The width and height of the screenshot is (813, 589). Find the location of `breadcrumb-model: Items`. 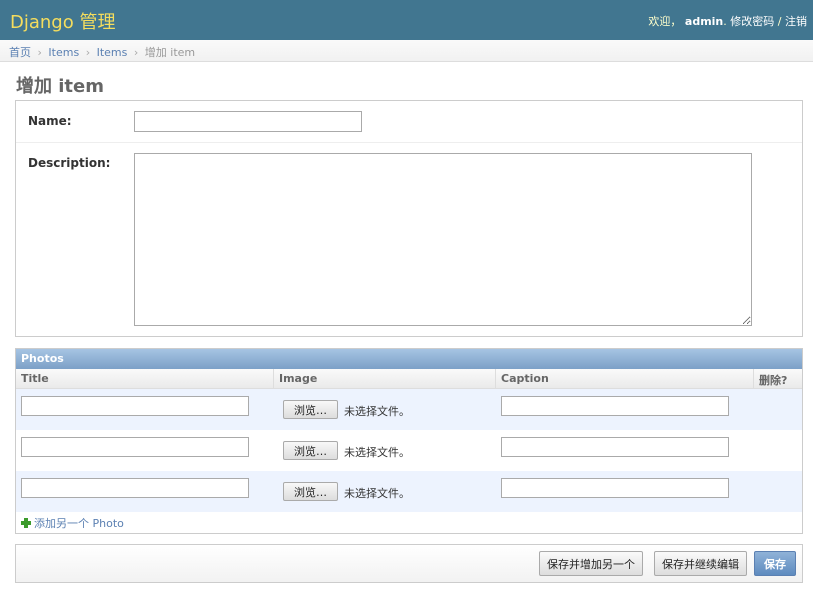

breadcrumb-model: Items is located at coordinates (112, 52).